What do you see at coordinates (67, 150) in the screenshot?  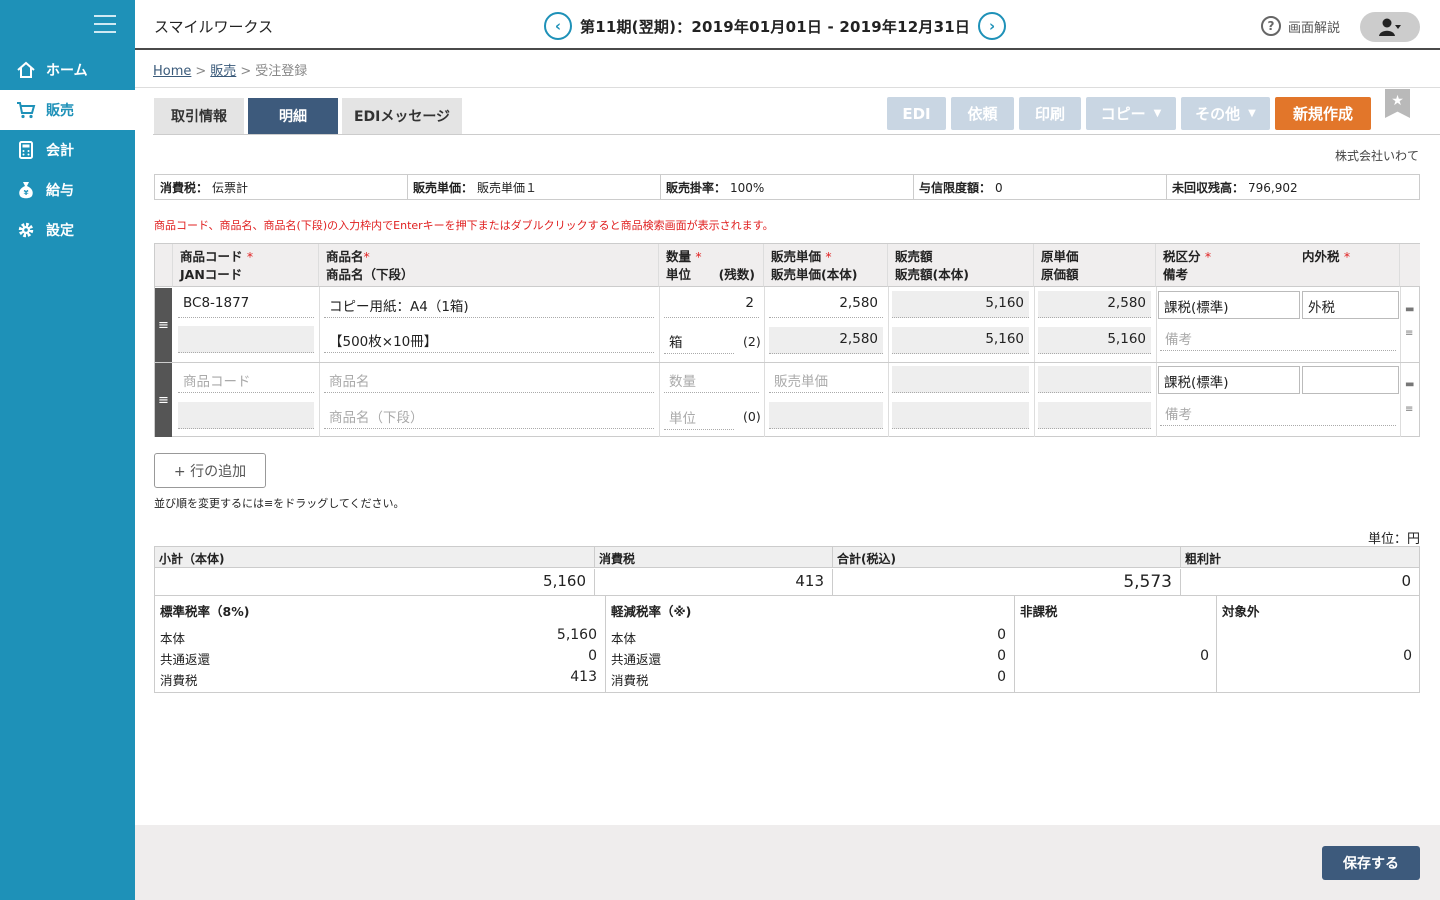 I see `sidebar-item-accounting: 会計` at bounding box center [67, 150].